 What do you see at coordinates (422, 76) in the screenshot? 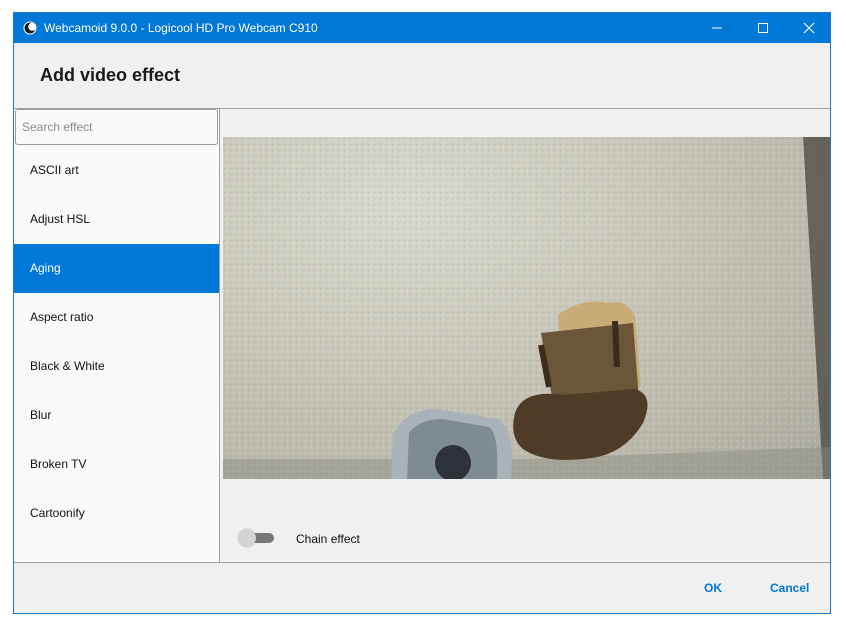
I see `dialog-header: Add video effect` at bounding box center [422, 76].